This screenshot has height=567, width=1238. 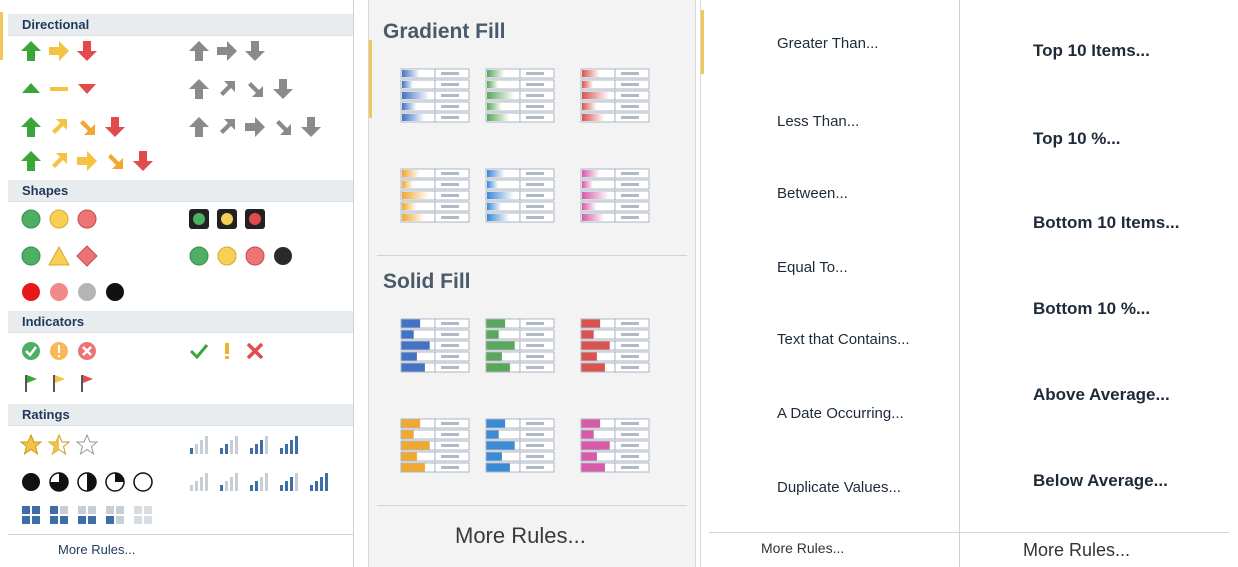 I want to click on icon-set-3-arrows-colored, so click(x=62, y=51).